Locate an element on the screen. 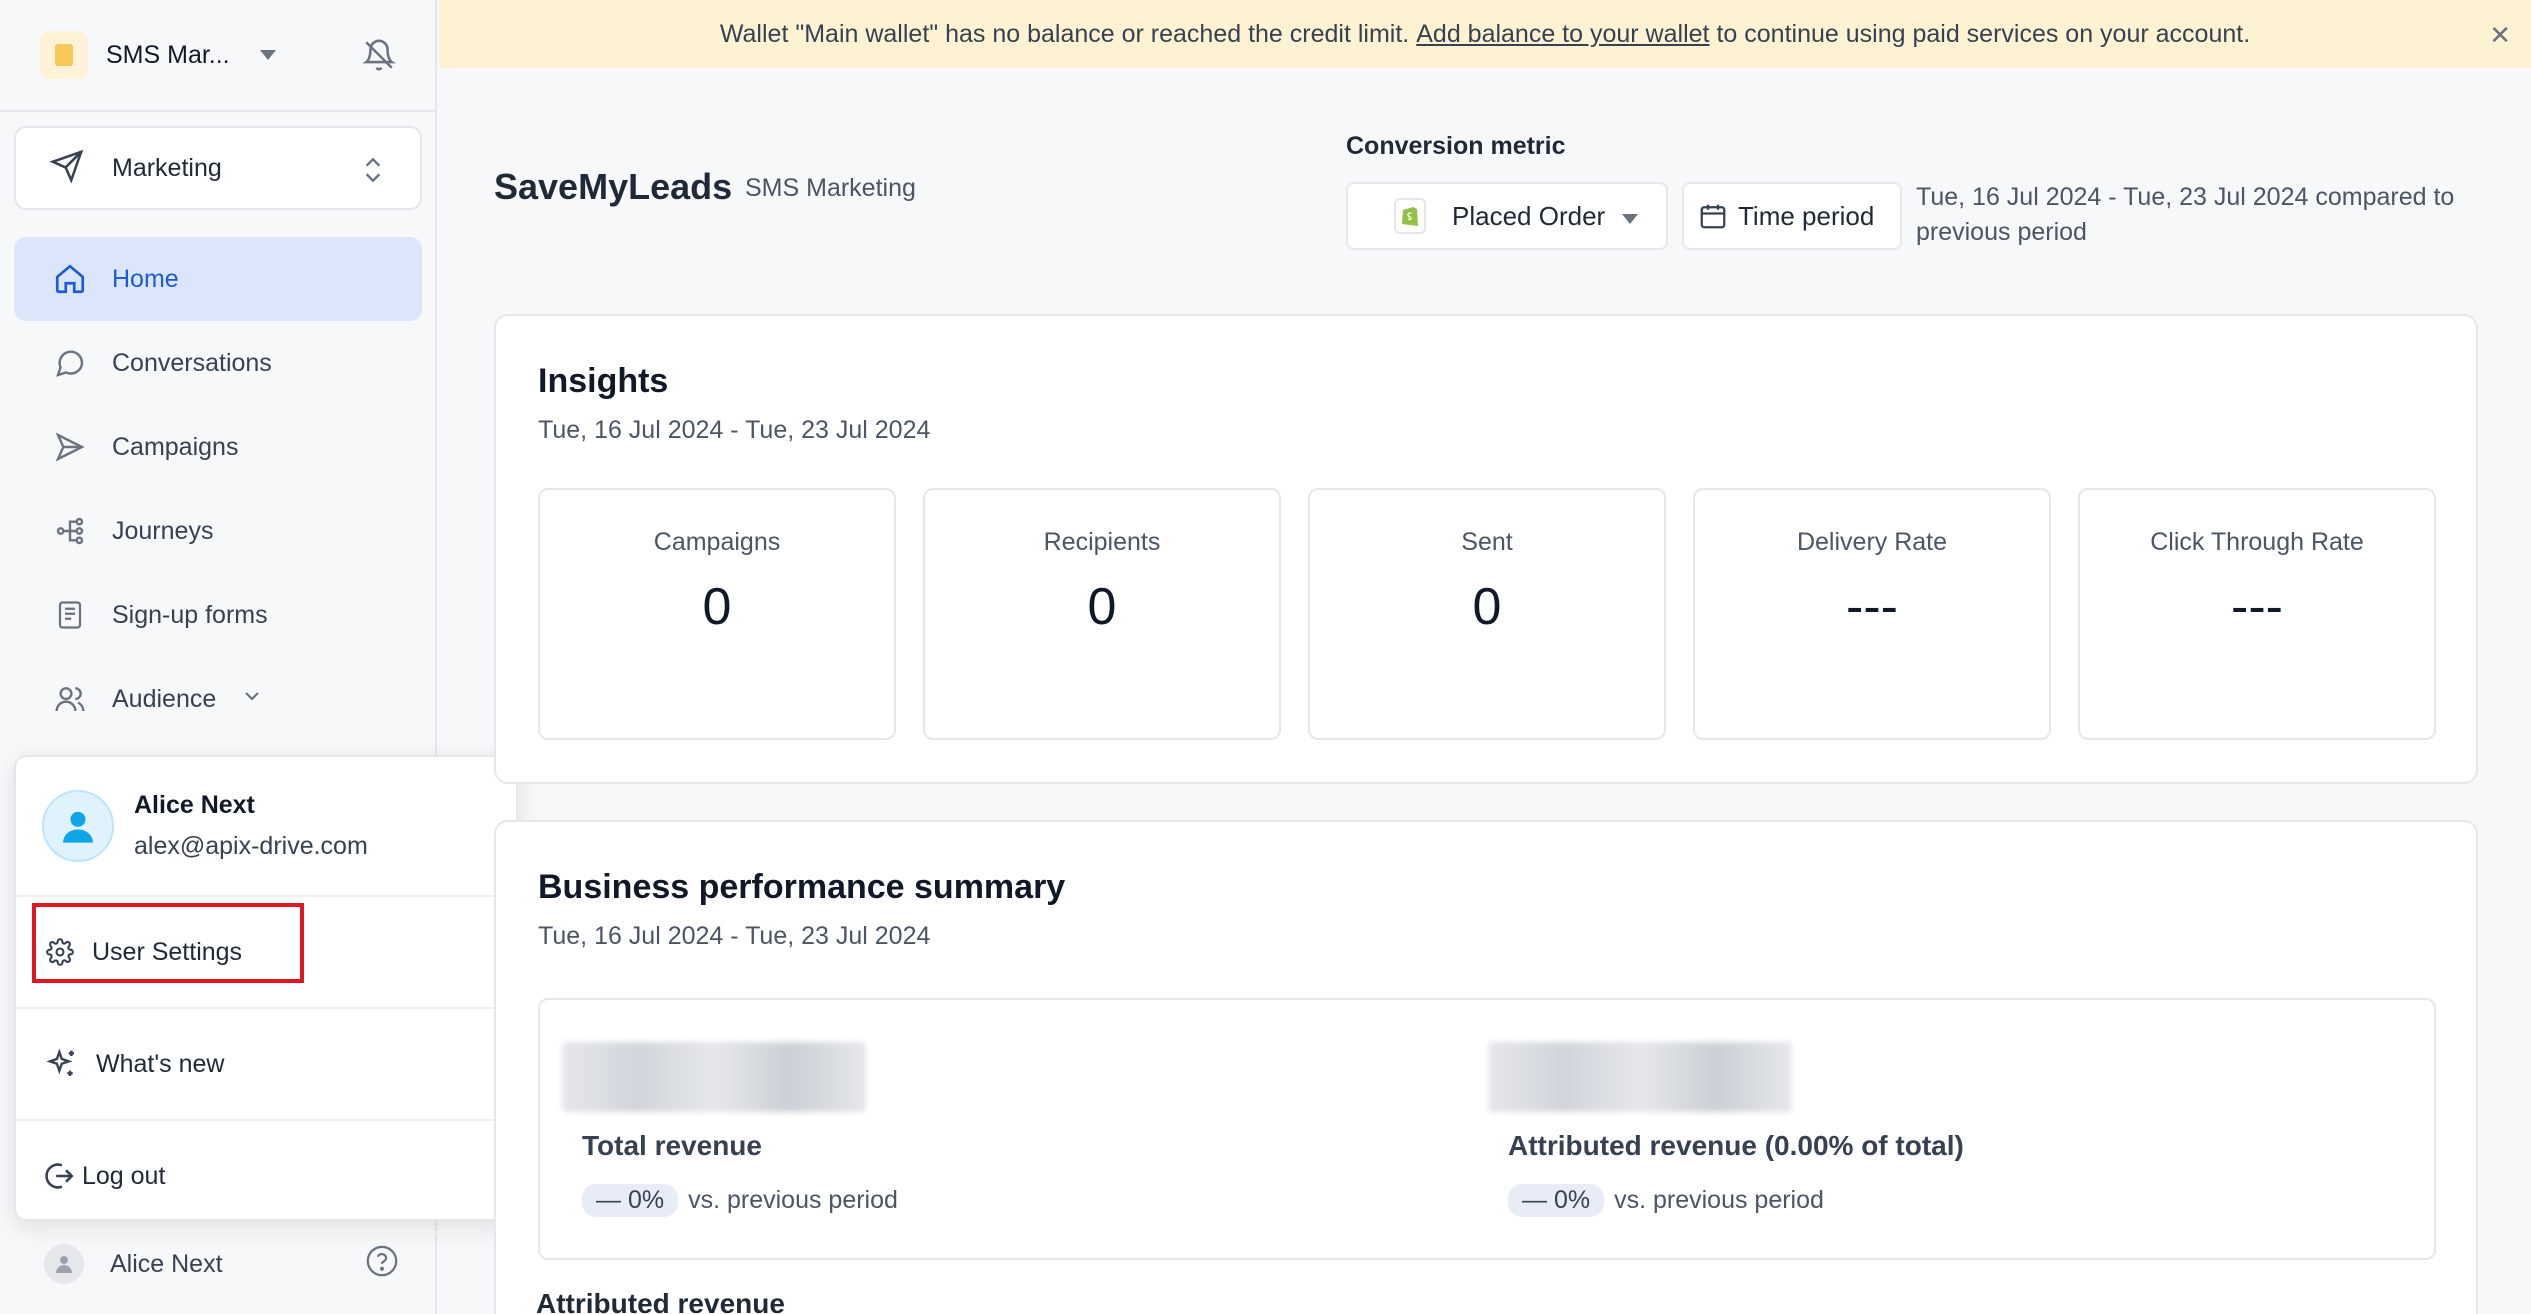  total-revenue-label: Total revenue is located at coordinates (672, 1145).